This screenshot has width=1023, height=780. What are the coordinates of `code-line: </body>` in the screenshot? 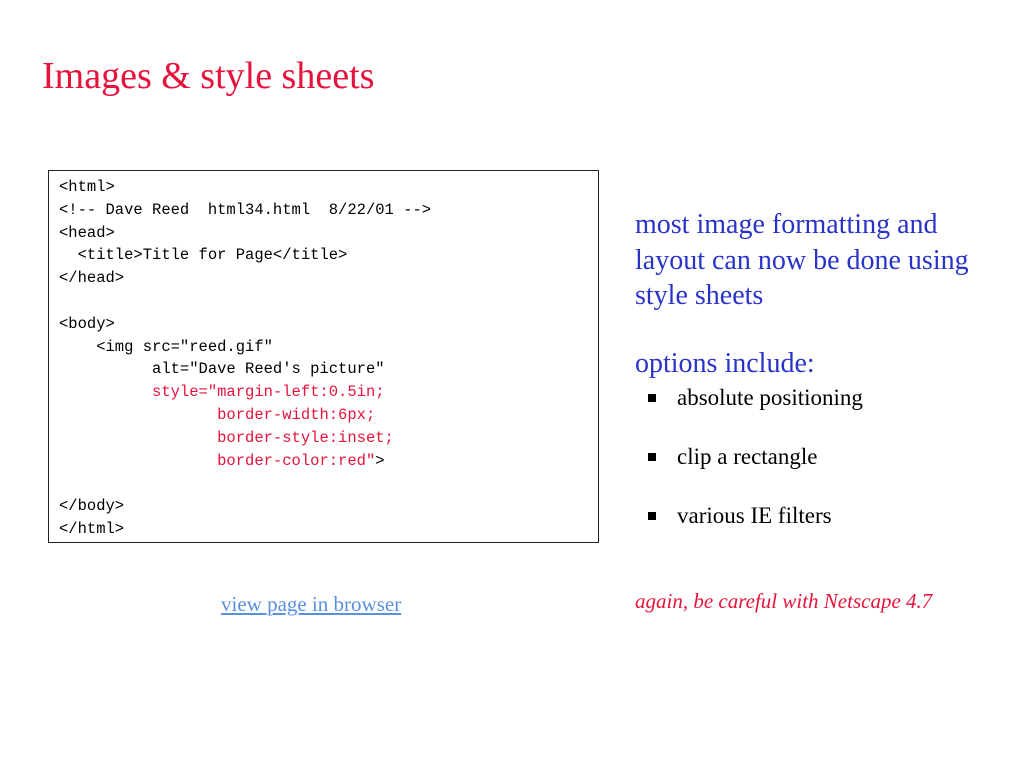 It's located at (328, 506).